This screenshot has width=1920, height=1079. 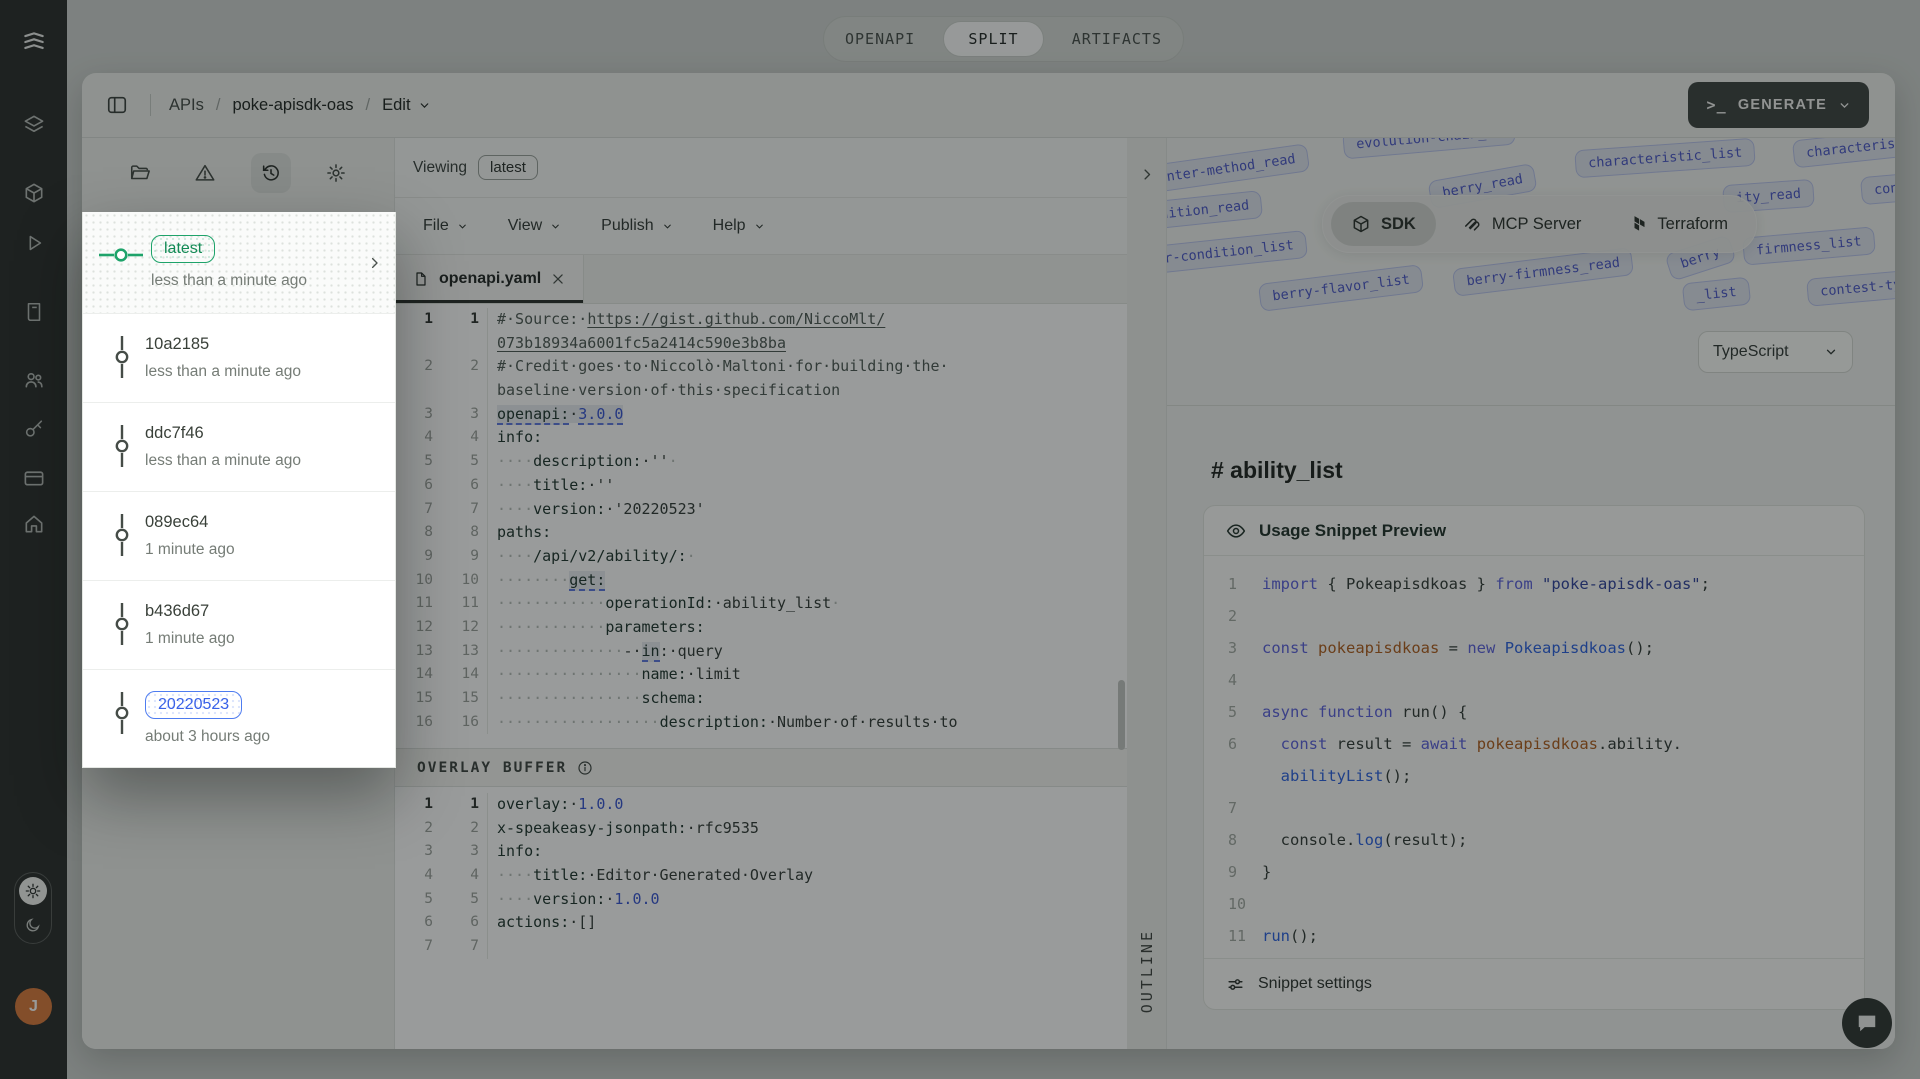 What do you see at coordinates (194, 705) in the screenshot?
I see `version-badge-20220523: 20220523` at bounding box center [194, 705].